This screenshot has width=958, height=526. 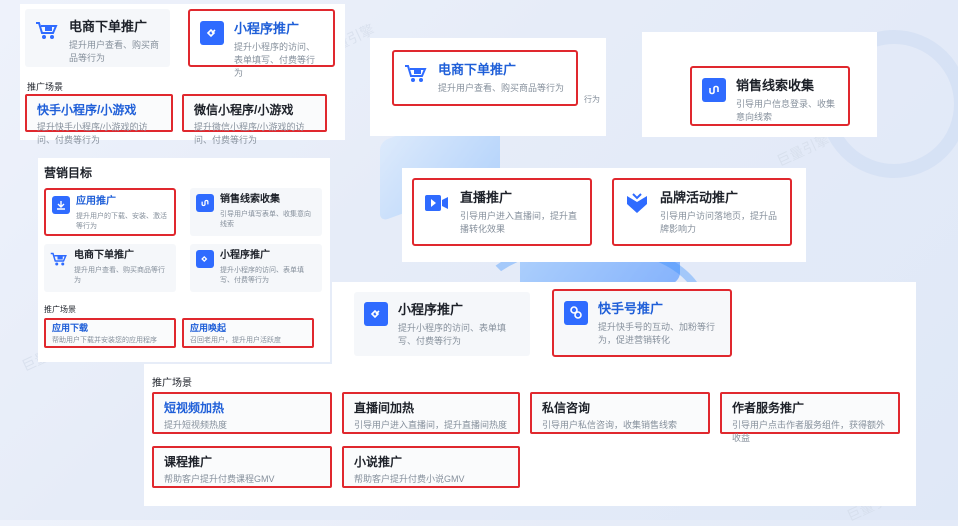 What do you see at coordinates (486, 197) in the screenshot?
I see `card-title: 直播推广` at bounding box center [486, 197].